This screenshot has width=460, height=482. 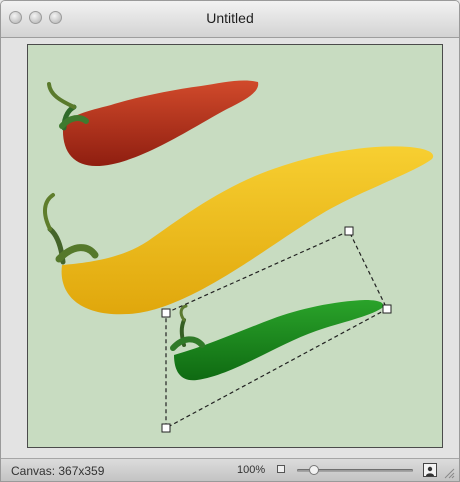 What do you see at coordinates (251, 470) in the screenshot?
I see `zoom-label: 100%` at bounding box center [251, 470].